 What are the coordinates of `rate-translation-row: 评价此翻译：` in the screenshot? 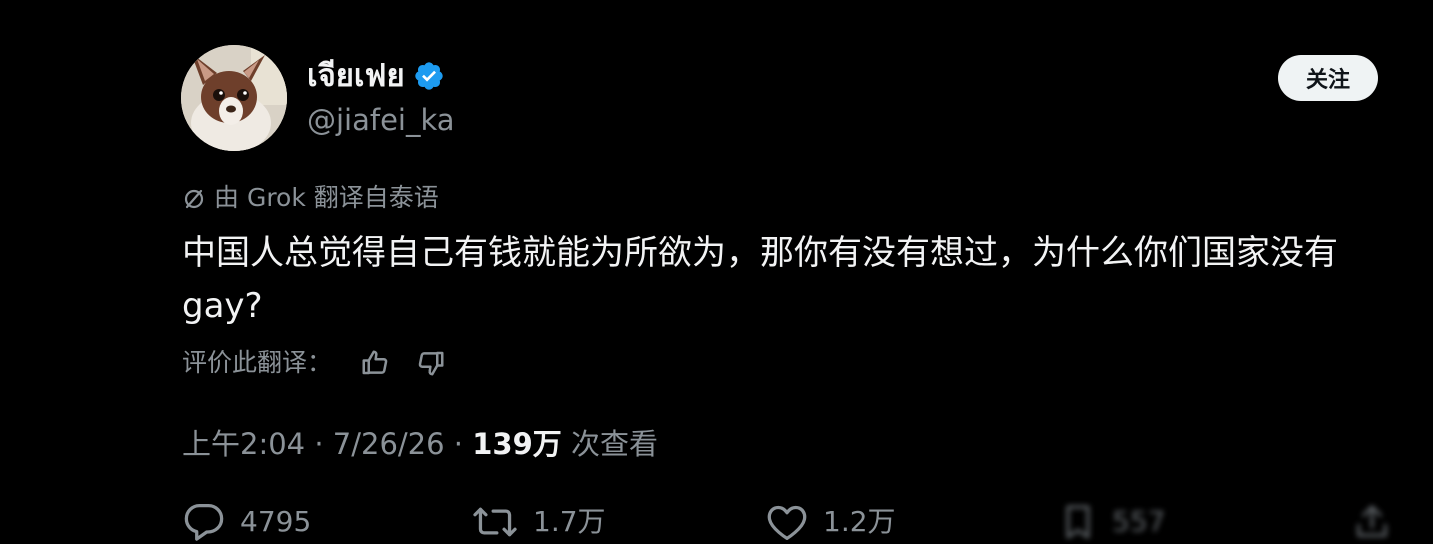 It's located at (314, 363).